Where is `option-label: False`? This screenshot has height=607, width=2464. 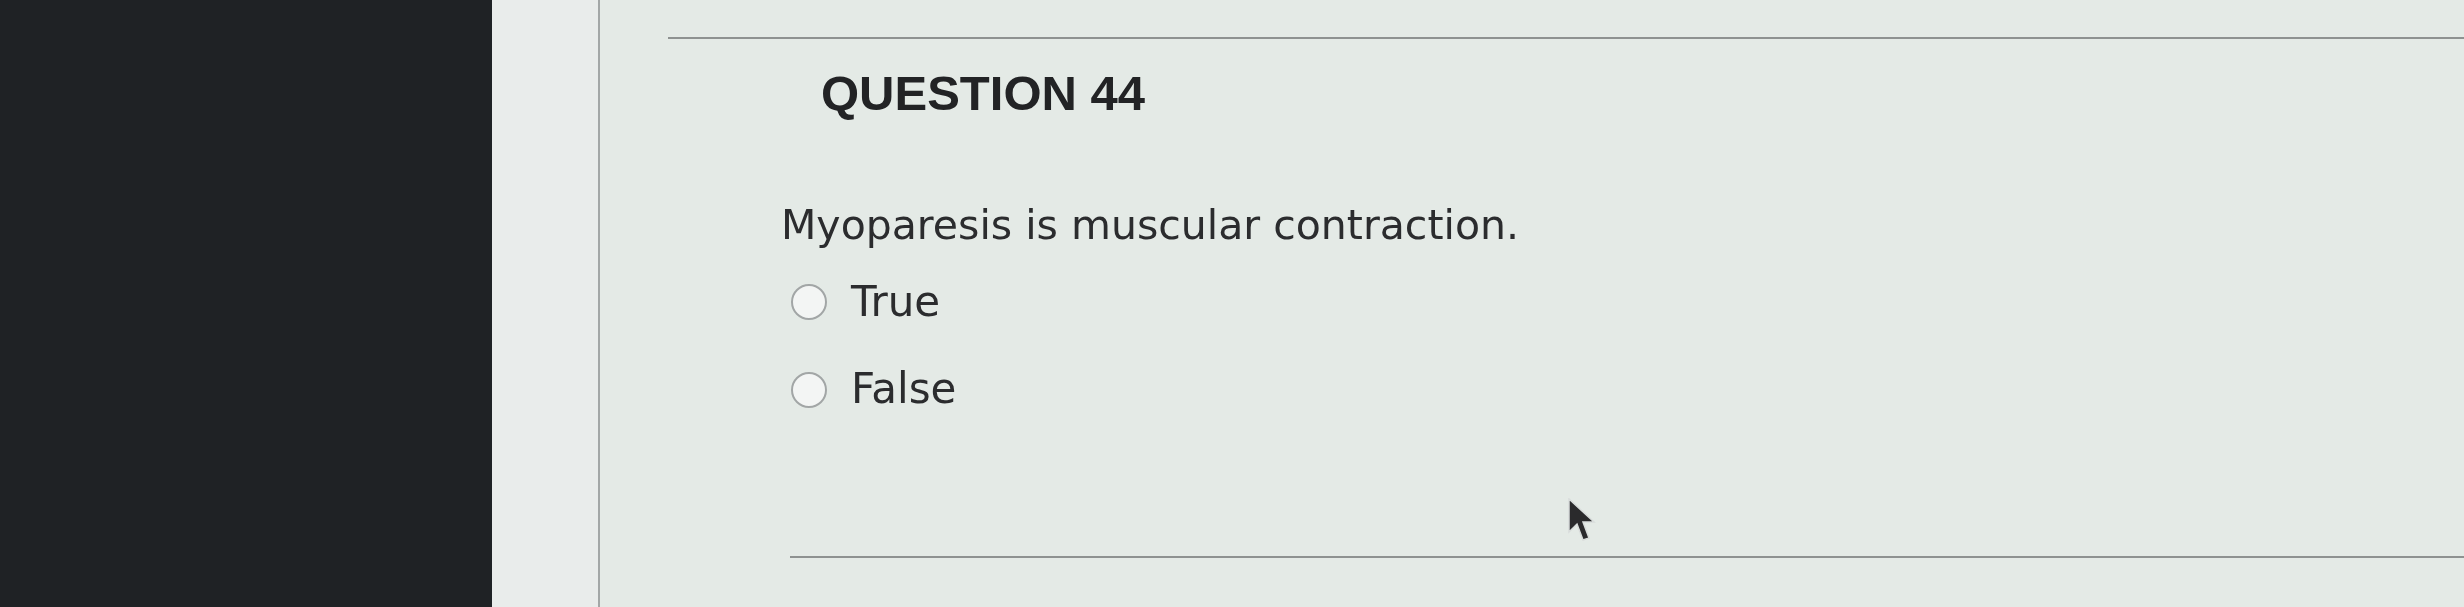
option-label: False is located at coordinates (904, 389).